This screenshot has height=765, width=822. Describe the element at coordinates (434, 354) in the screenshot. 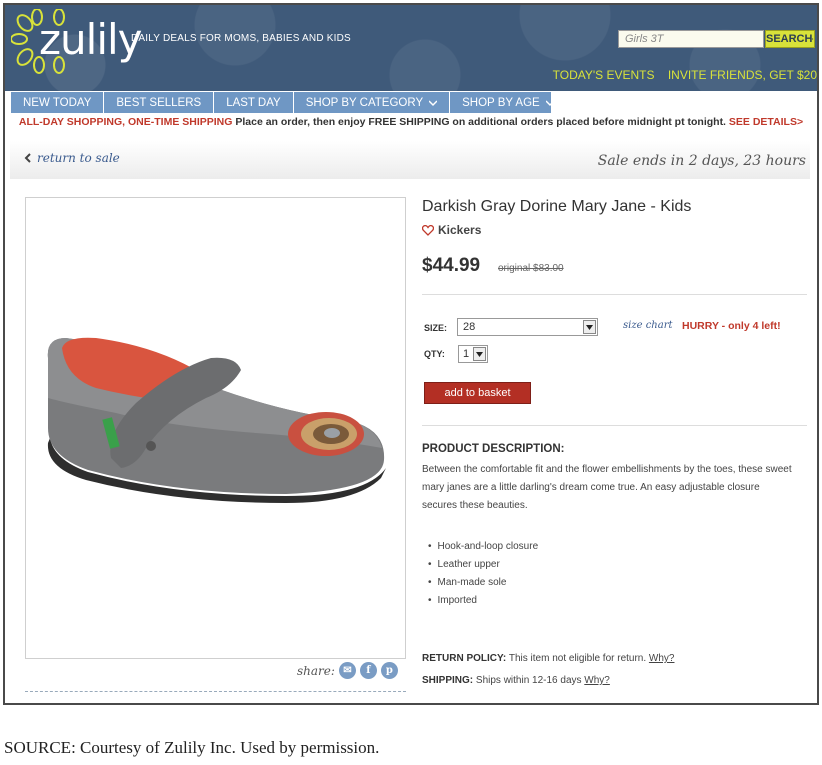

I see `qty-label: QTY:` at that location.